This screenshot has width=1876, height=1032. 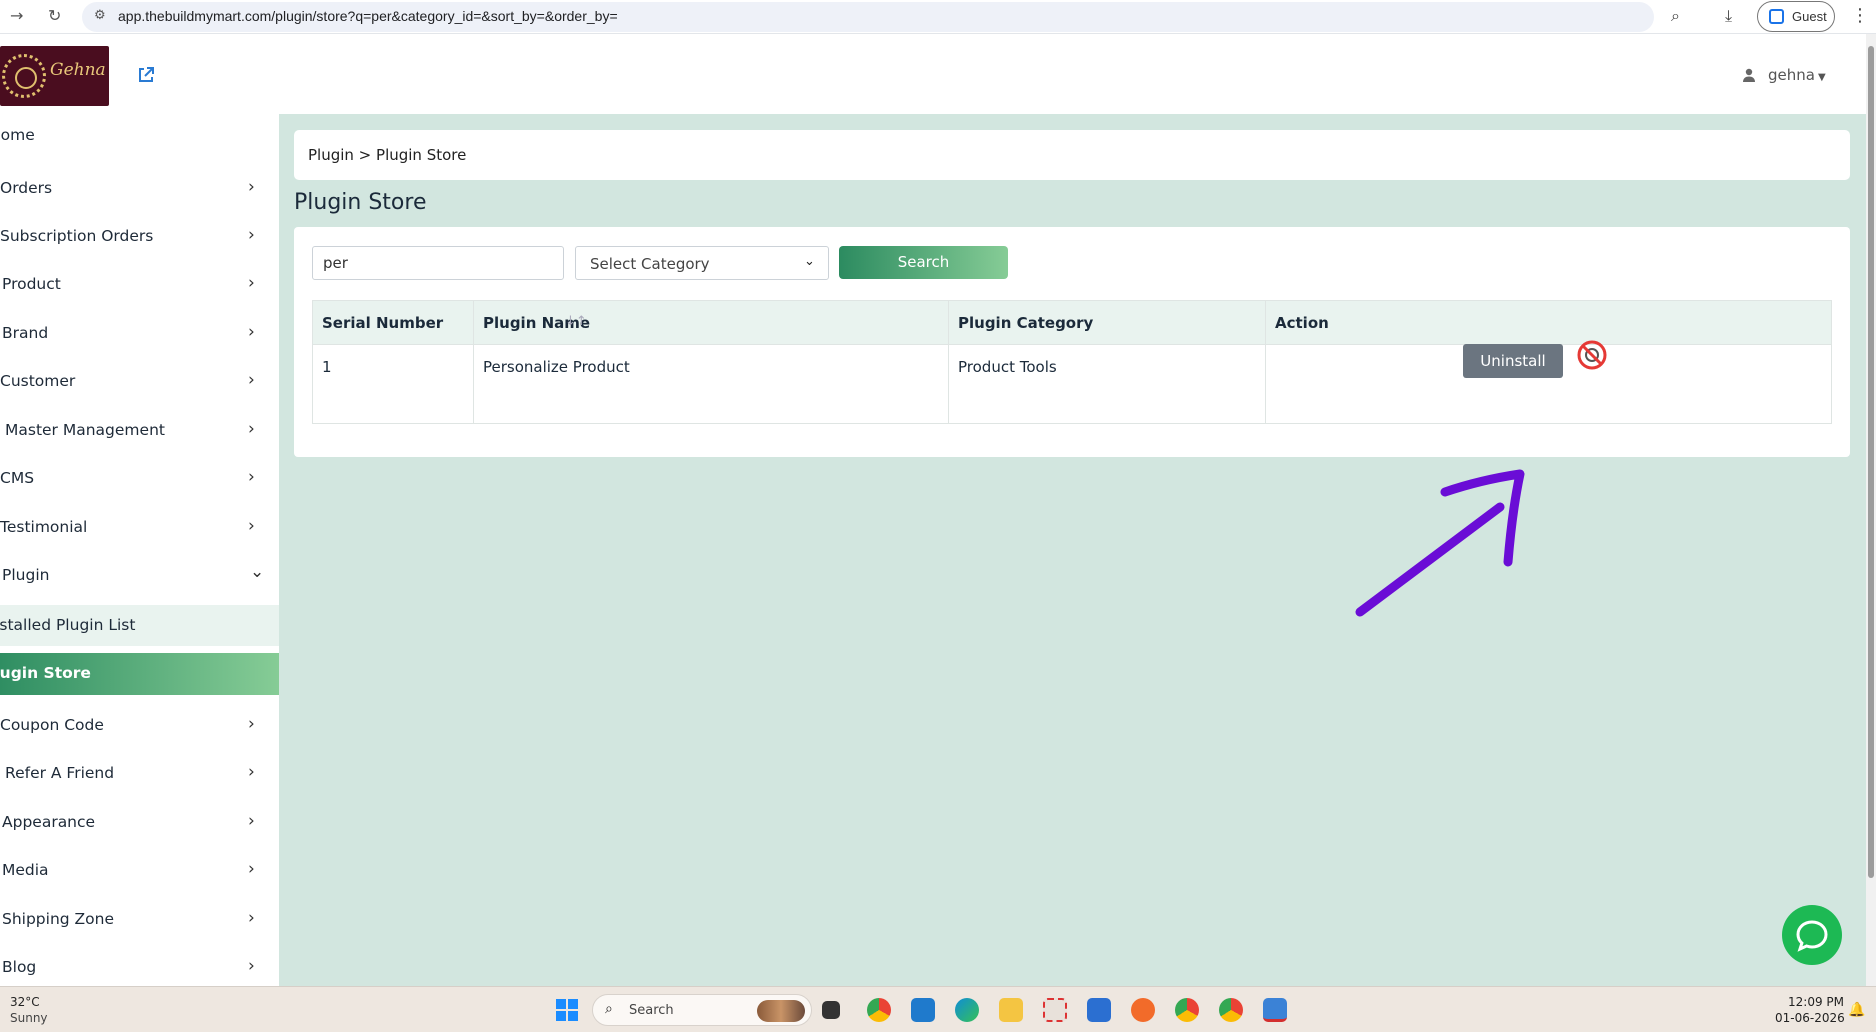 I want to click on sidebar-item-media: Media ›, so click(x=139, y=871).